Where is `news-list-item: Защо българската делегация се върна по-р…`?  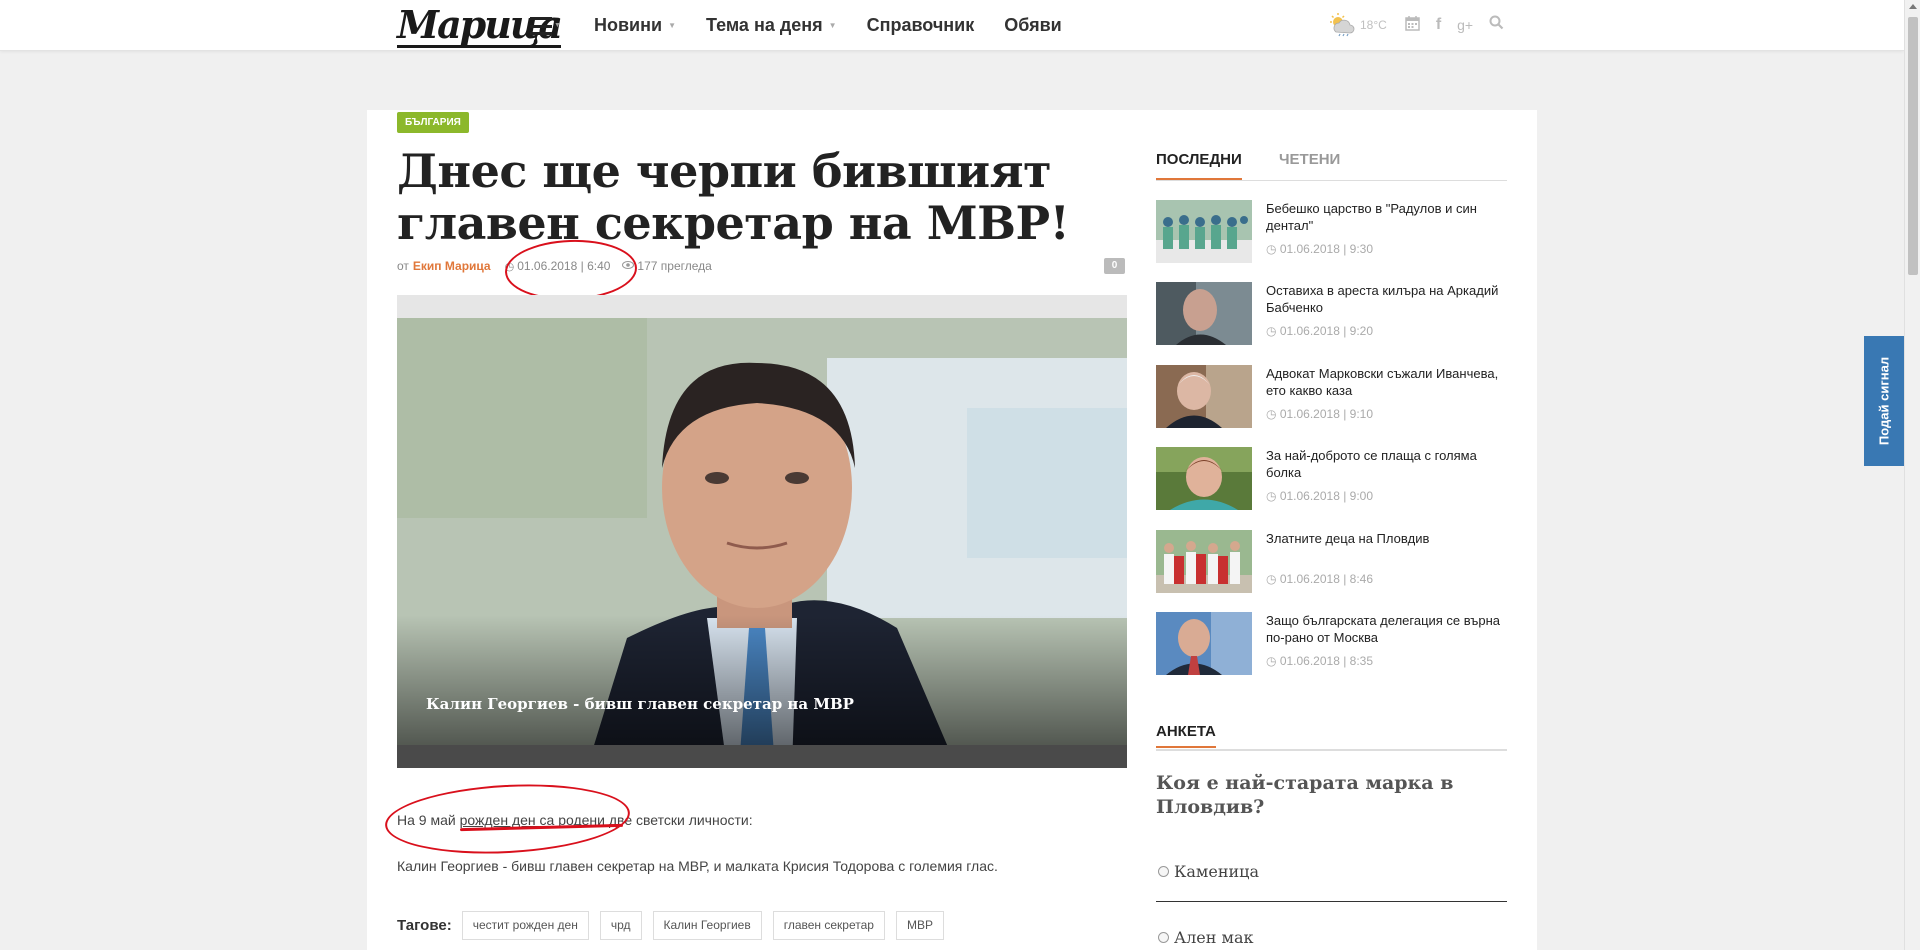 news-list-item: Защо българската делегация се върна по-р… is located at coordinates (1331, 644).